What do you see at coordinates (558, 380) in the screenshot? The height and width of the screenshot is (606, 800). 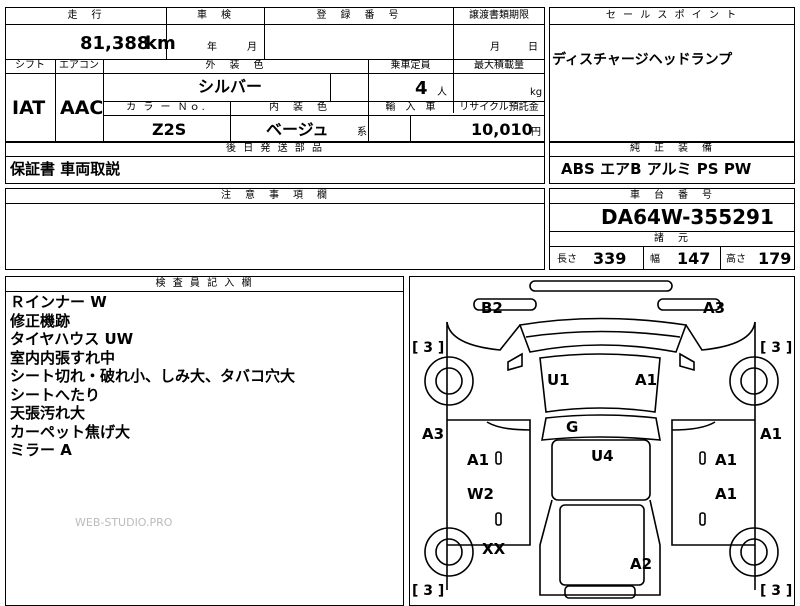 I see `damage-code: U1` at bounding box center [558, 380].